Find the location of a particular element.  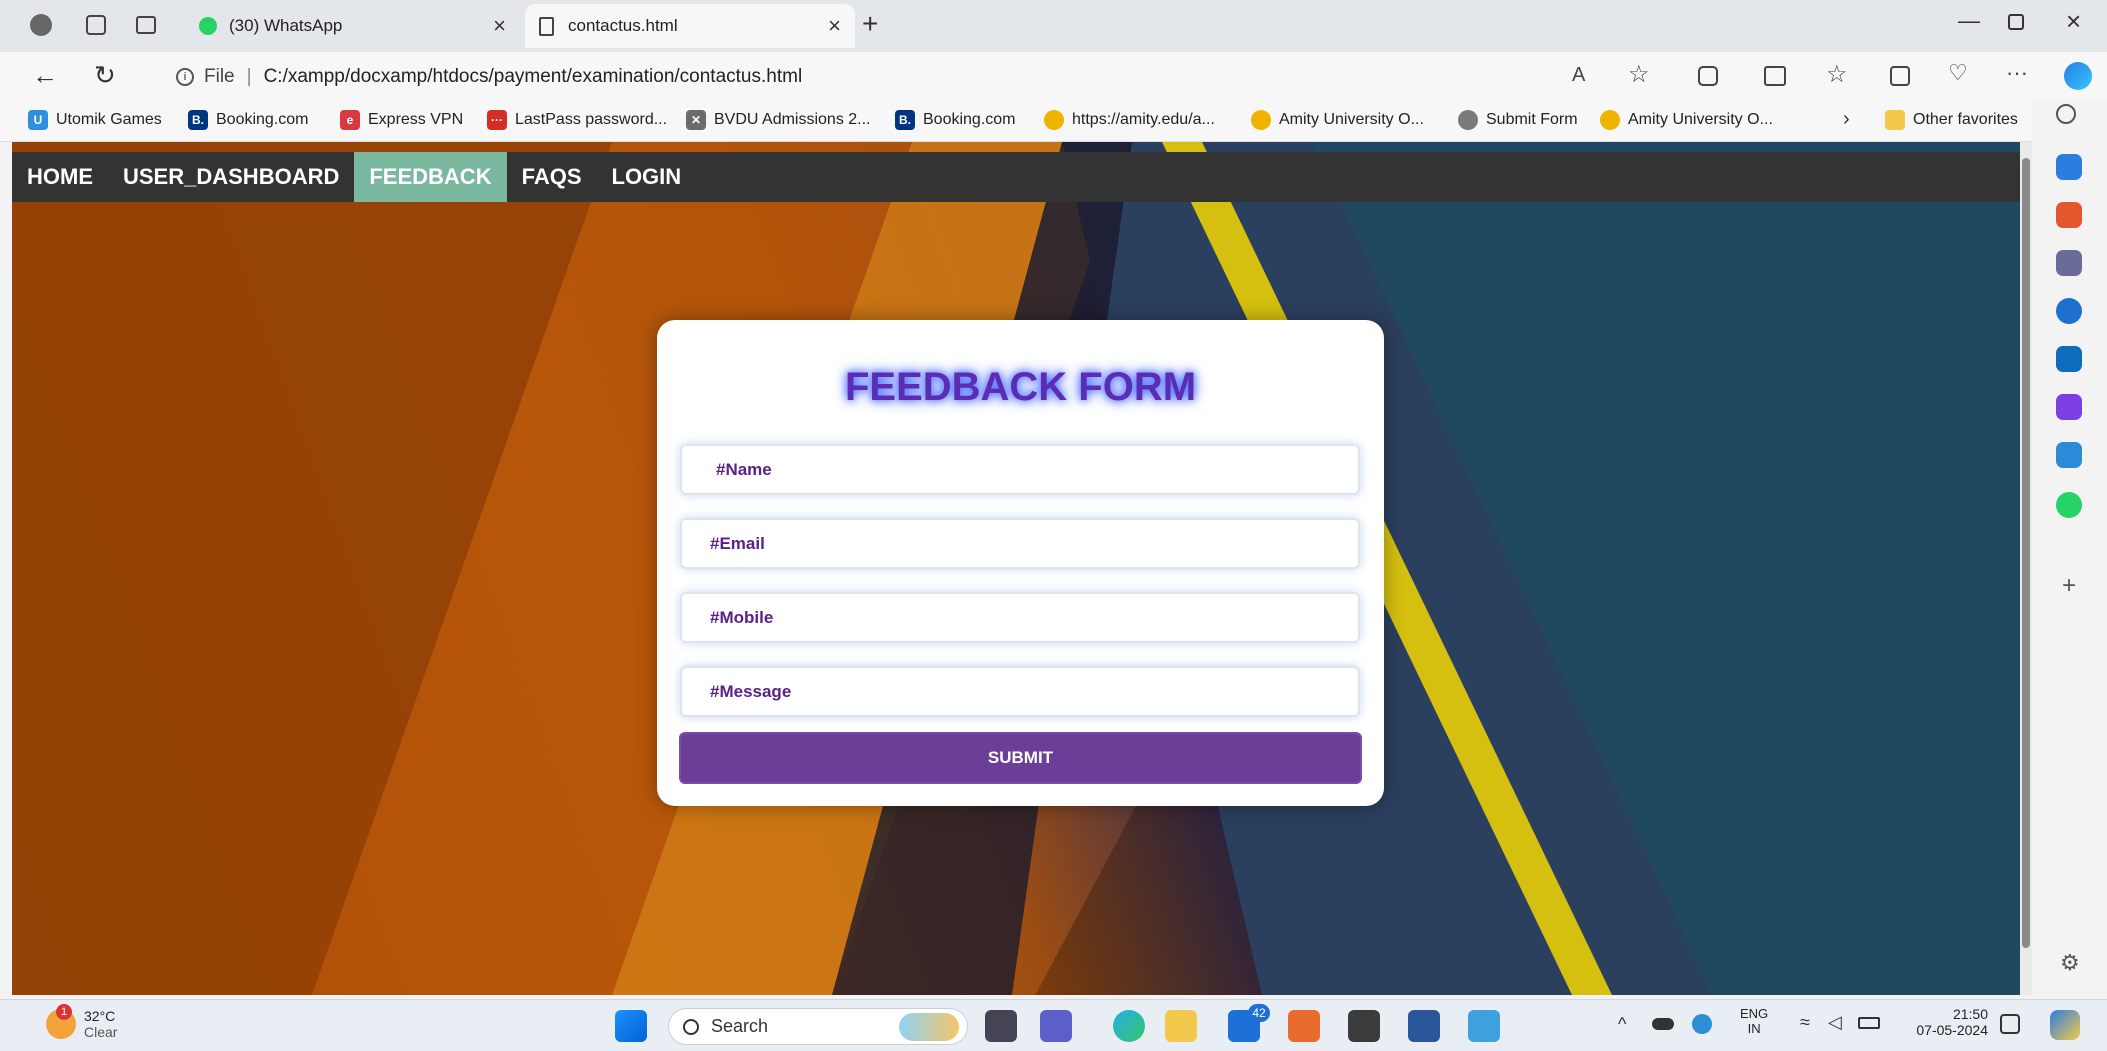

weather-temp: 32°C is located at coordinates (100, 1016).